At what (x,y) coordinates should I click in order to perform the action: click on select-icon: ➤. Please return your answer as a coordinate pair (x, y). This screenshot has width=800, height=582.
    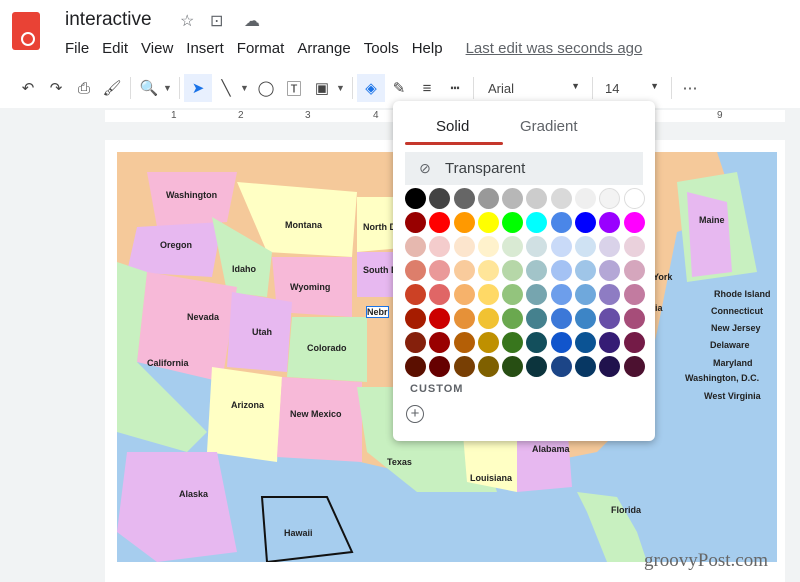
    Looking at the image, I should click on (198, 88).